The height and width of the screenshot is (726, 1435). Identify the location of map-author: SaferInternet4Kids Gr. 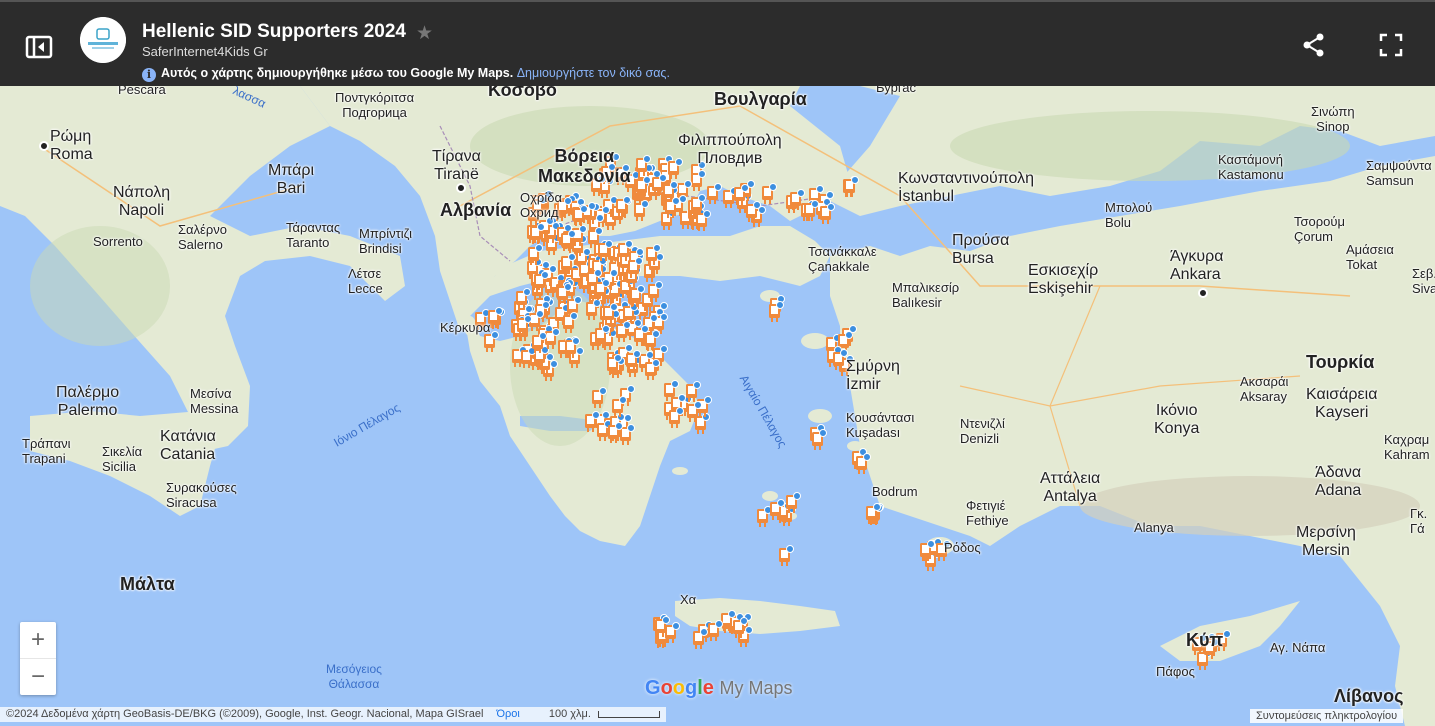
(205, 51).